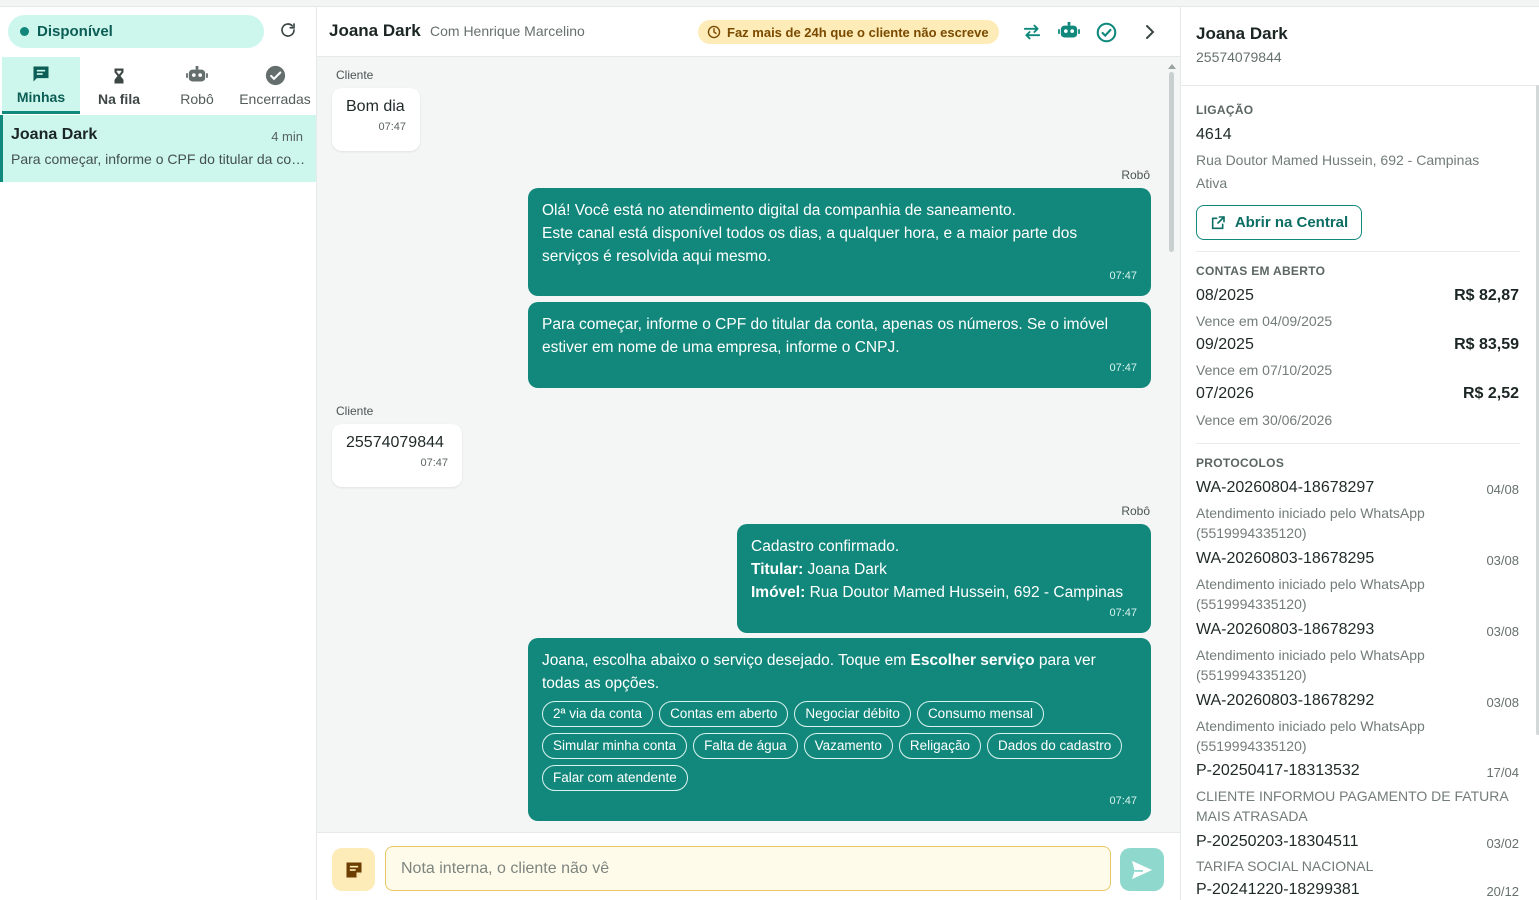 The height and width of the screenshot is (900, 1539). What do you see at coordinates (1285, 559) in the screenshot?
I see `protocol-id: WA-20260803-18678295` at bounding box center [1285, 559].